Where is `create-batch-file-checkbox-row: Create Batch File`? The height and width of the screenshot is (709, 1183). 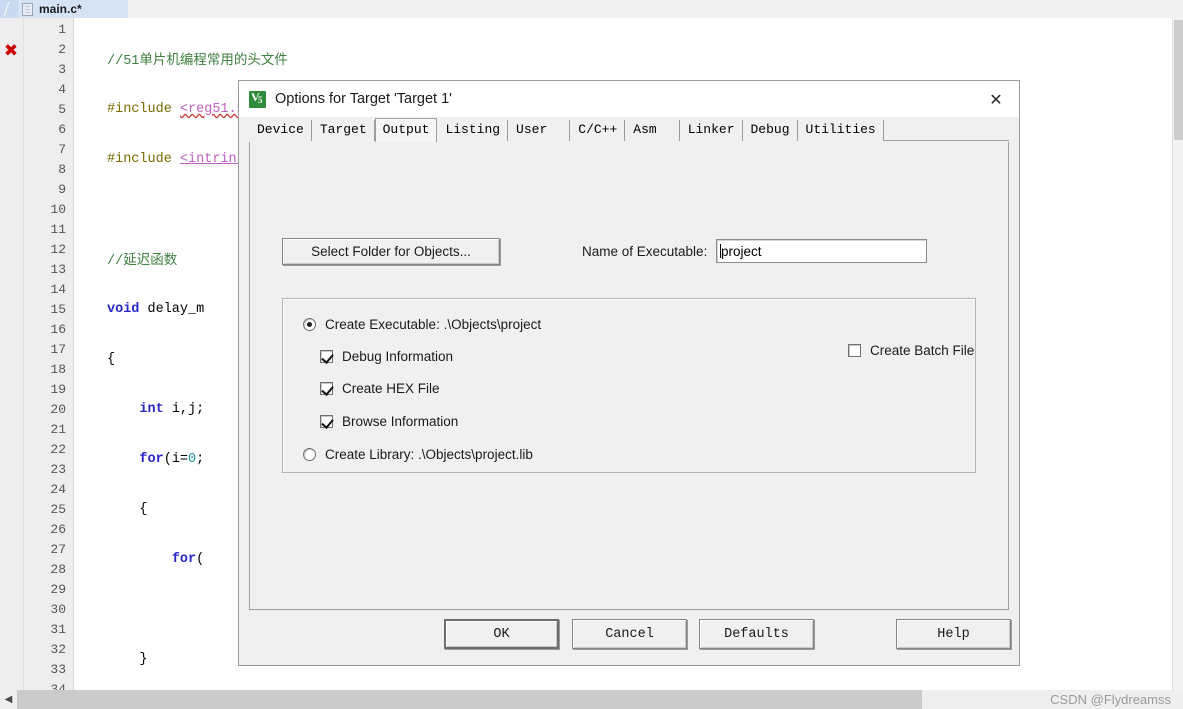 create-batch-file-checkbox-row: Create Batch File is located at coordinates (911, 350).